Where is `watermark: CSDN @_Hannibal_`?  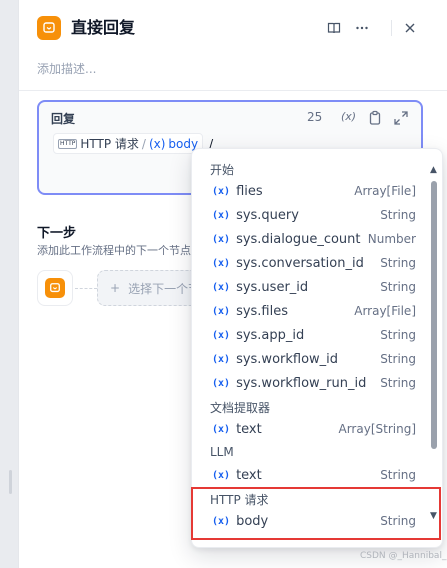
watermark: CSDN @_Hannibal_ is located at coordinates (403, 556).